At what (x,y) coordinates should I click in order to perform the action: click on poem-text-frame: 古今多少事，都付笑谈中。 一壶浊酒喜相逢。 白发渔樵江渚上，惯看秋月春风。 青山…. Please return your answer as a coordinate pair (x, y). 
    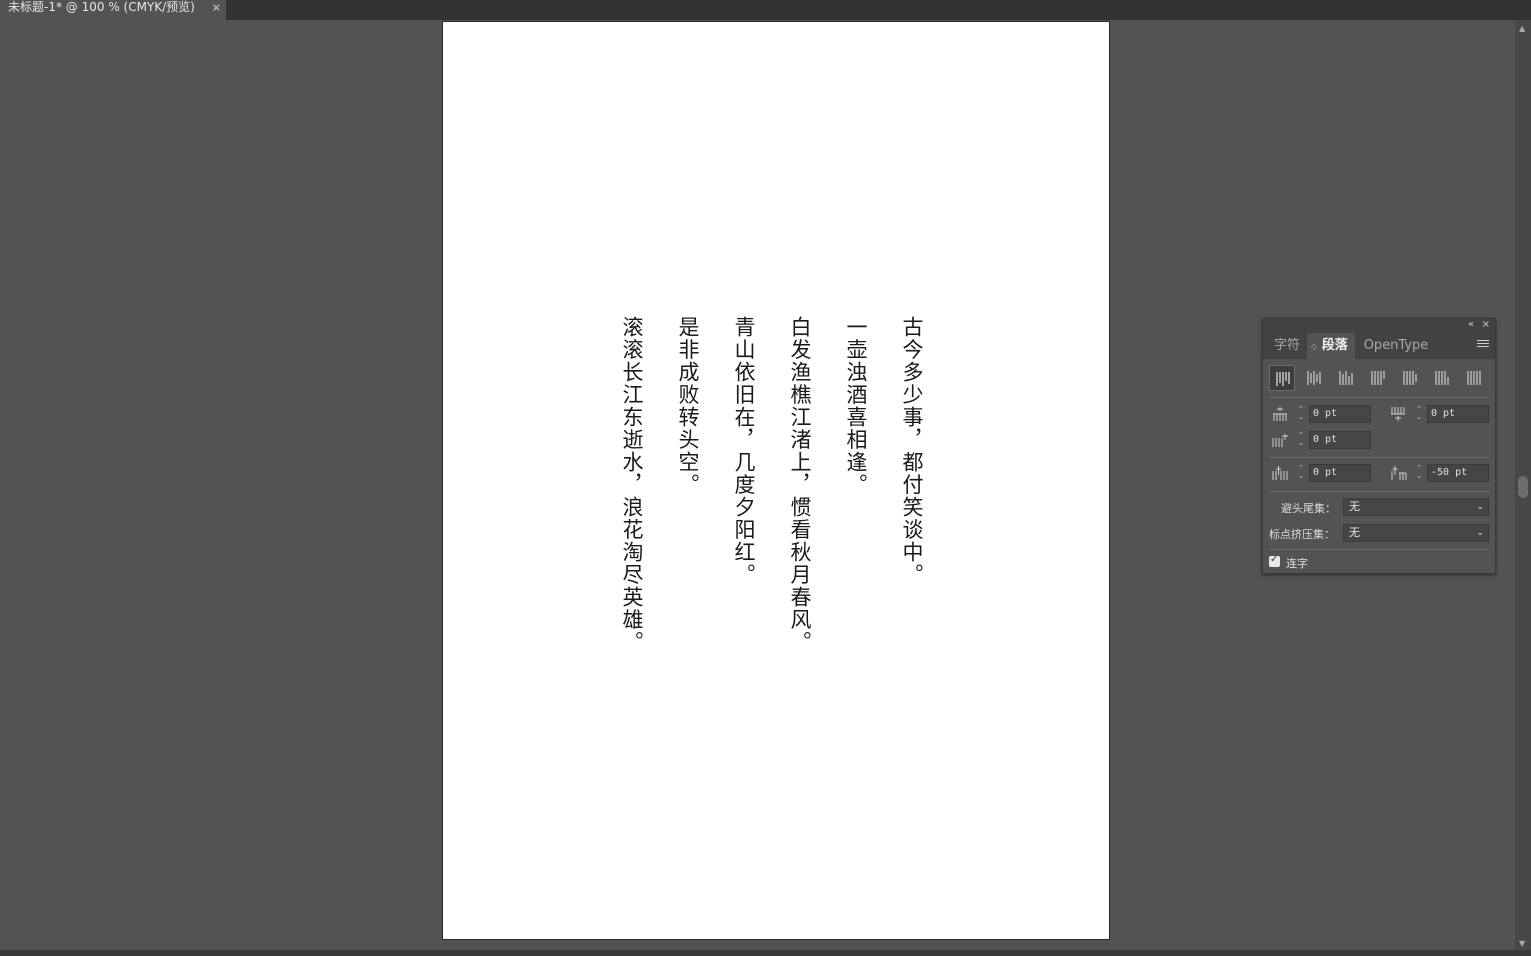
    Looking at the image, I should click on (770, 485).